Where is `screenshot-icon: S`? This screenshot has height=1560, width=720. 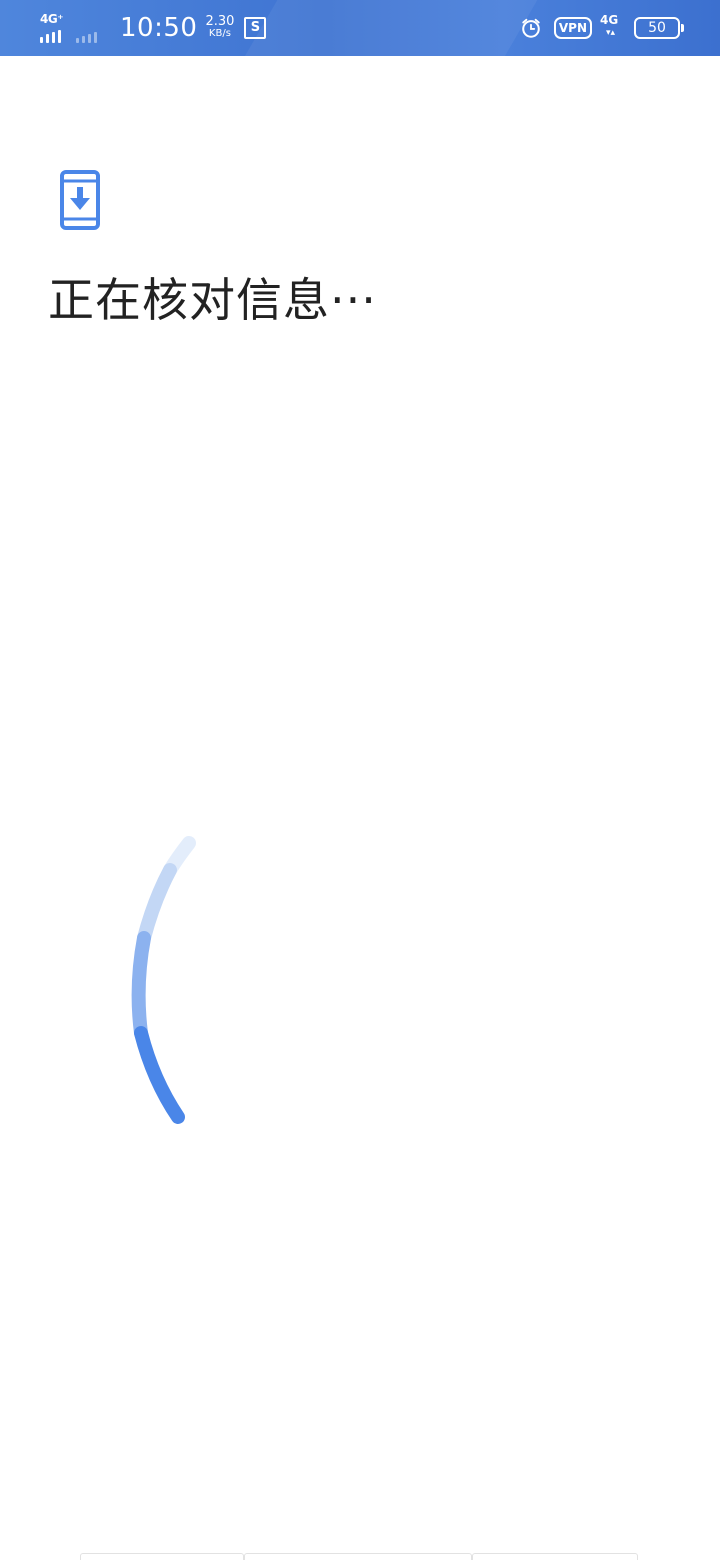 screenshot-icon: S is located at coordinates (255, 28).